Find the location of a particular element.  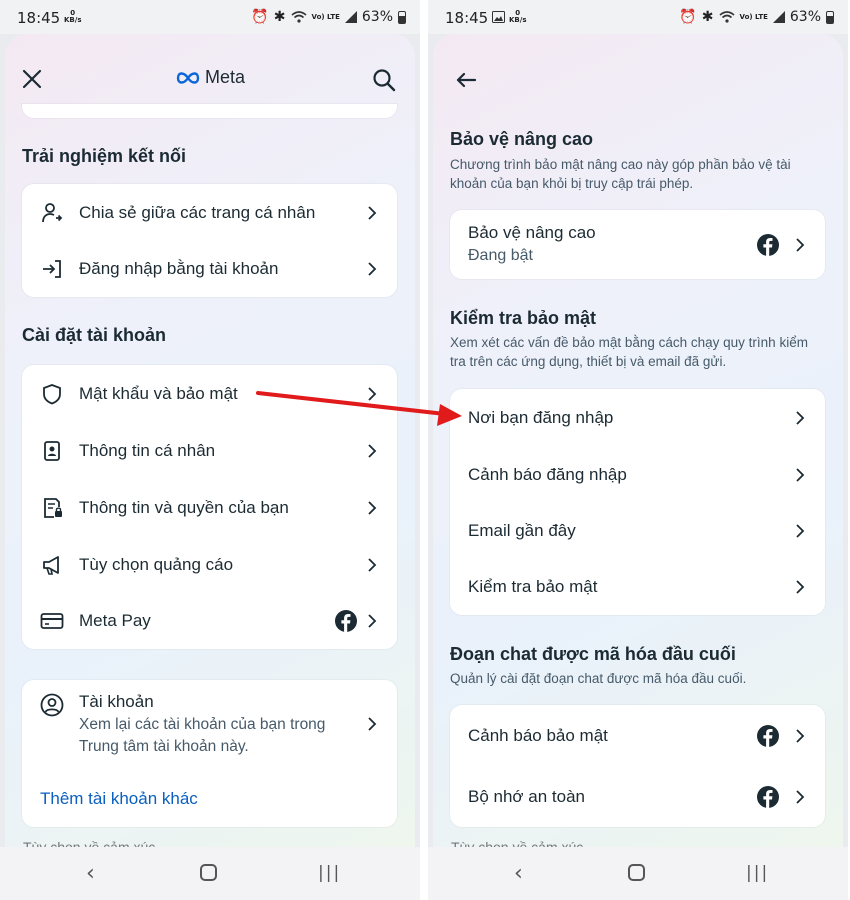

row-advanced-protection: Bảo vệ nâng cao Đang bật is located at coordinates (637, 244).